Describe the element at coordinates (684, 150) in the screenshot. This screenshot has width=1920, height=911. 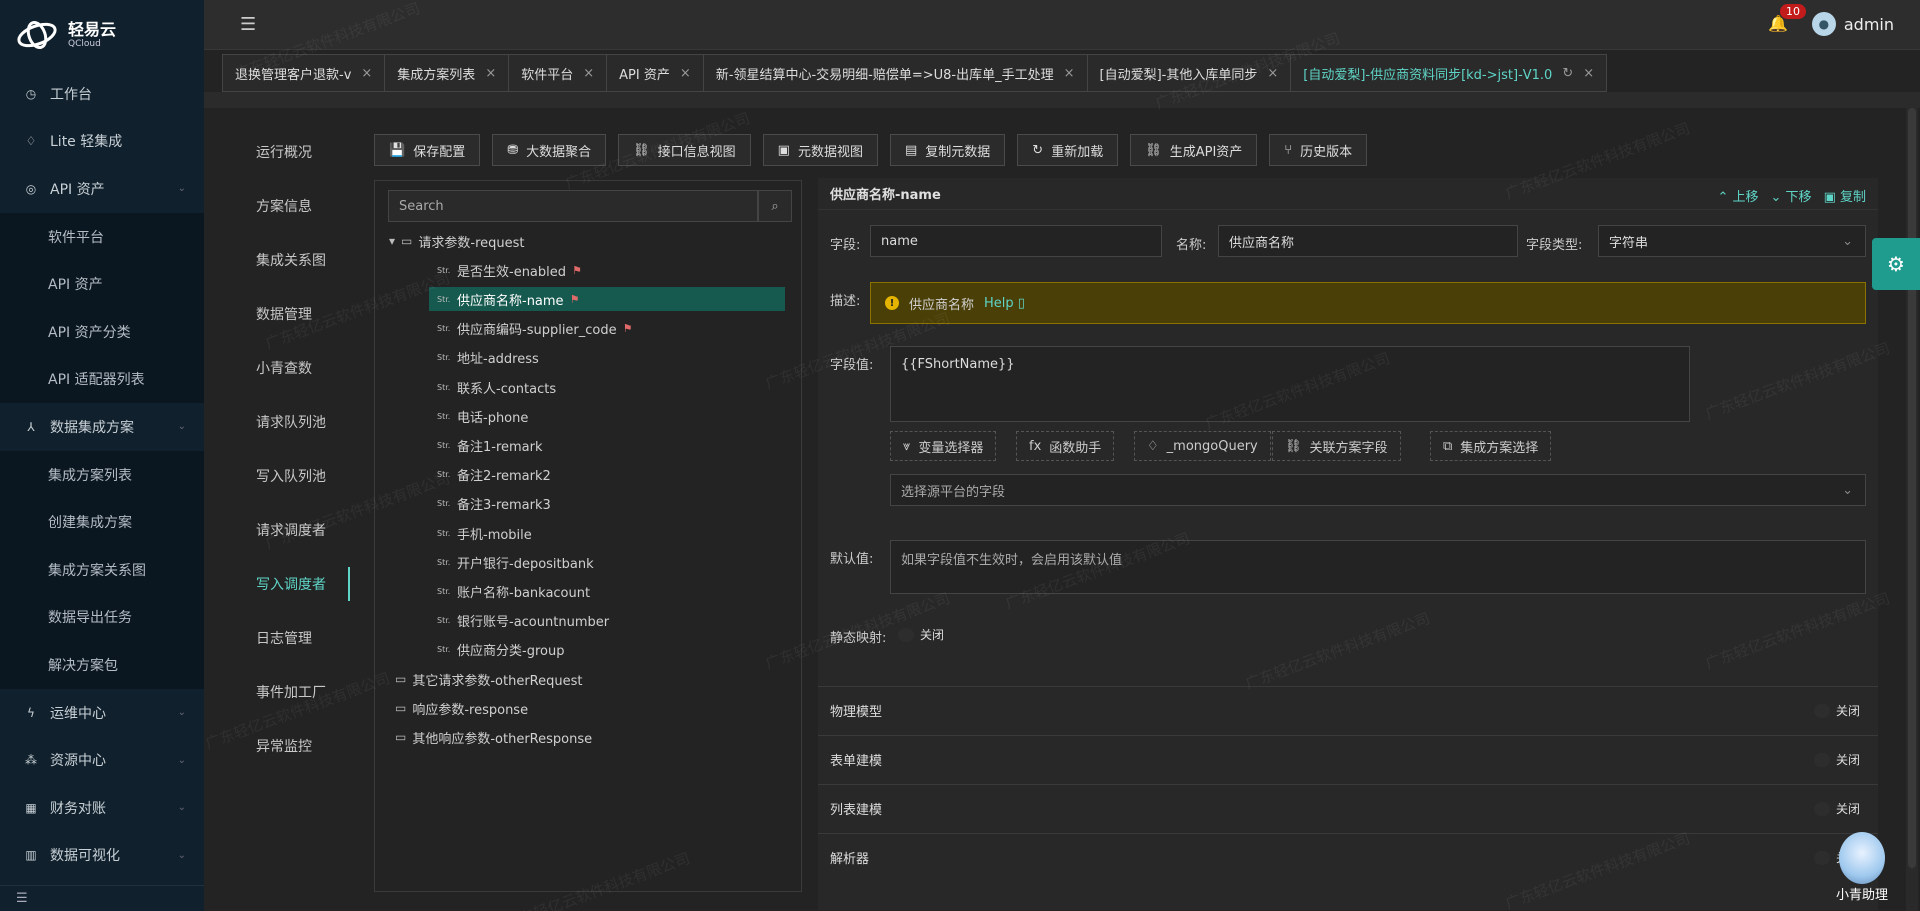
I see `toolbar-button: ⛓ 接口信息视图` at that location.